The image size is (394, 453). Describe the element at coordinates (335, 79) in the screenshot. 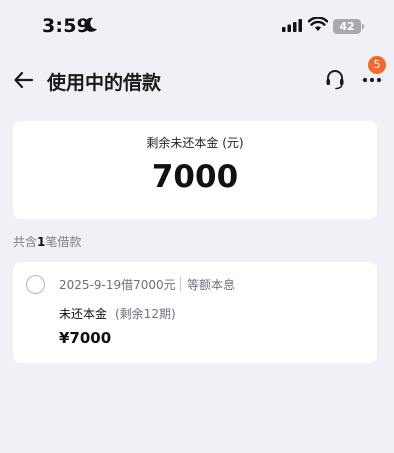

I see `headset-icon` at that location.